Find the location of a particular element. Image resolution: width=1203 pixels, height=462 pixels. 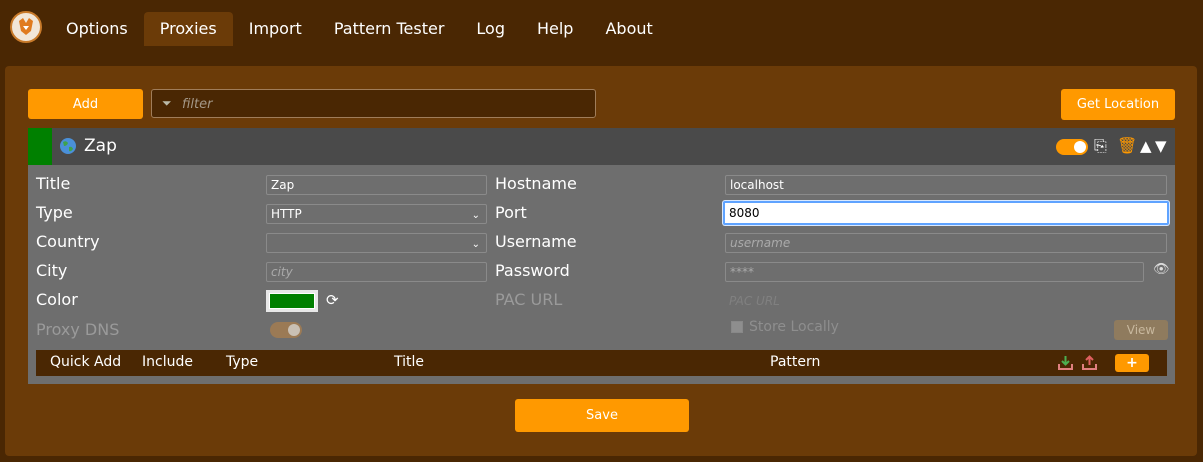

pac-url-label: PAC URL is located at coordinates (529, 299).